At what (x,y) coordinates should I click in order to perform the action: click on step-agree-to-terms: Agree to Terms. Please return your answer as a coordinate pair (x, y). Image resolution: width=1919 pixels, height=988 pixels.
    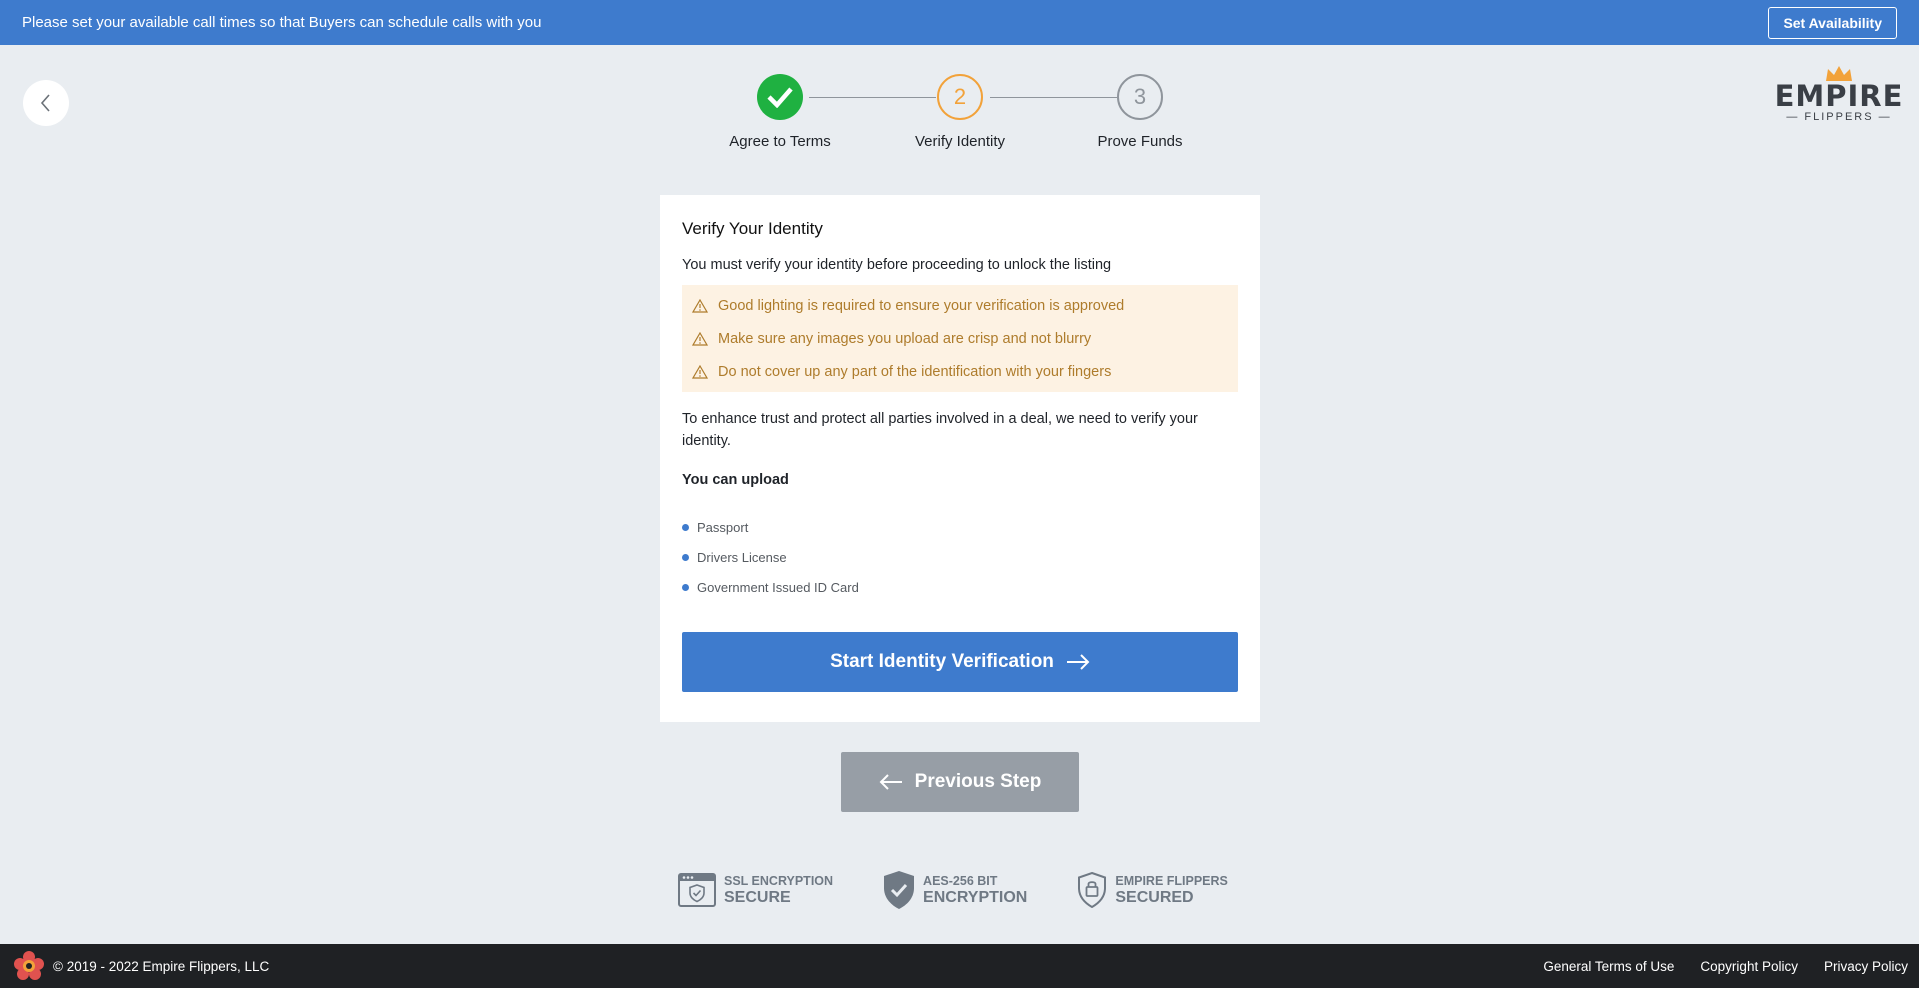
    Looking at the image, I should click on (780, 112).